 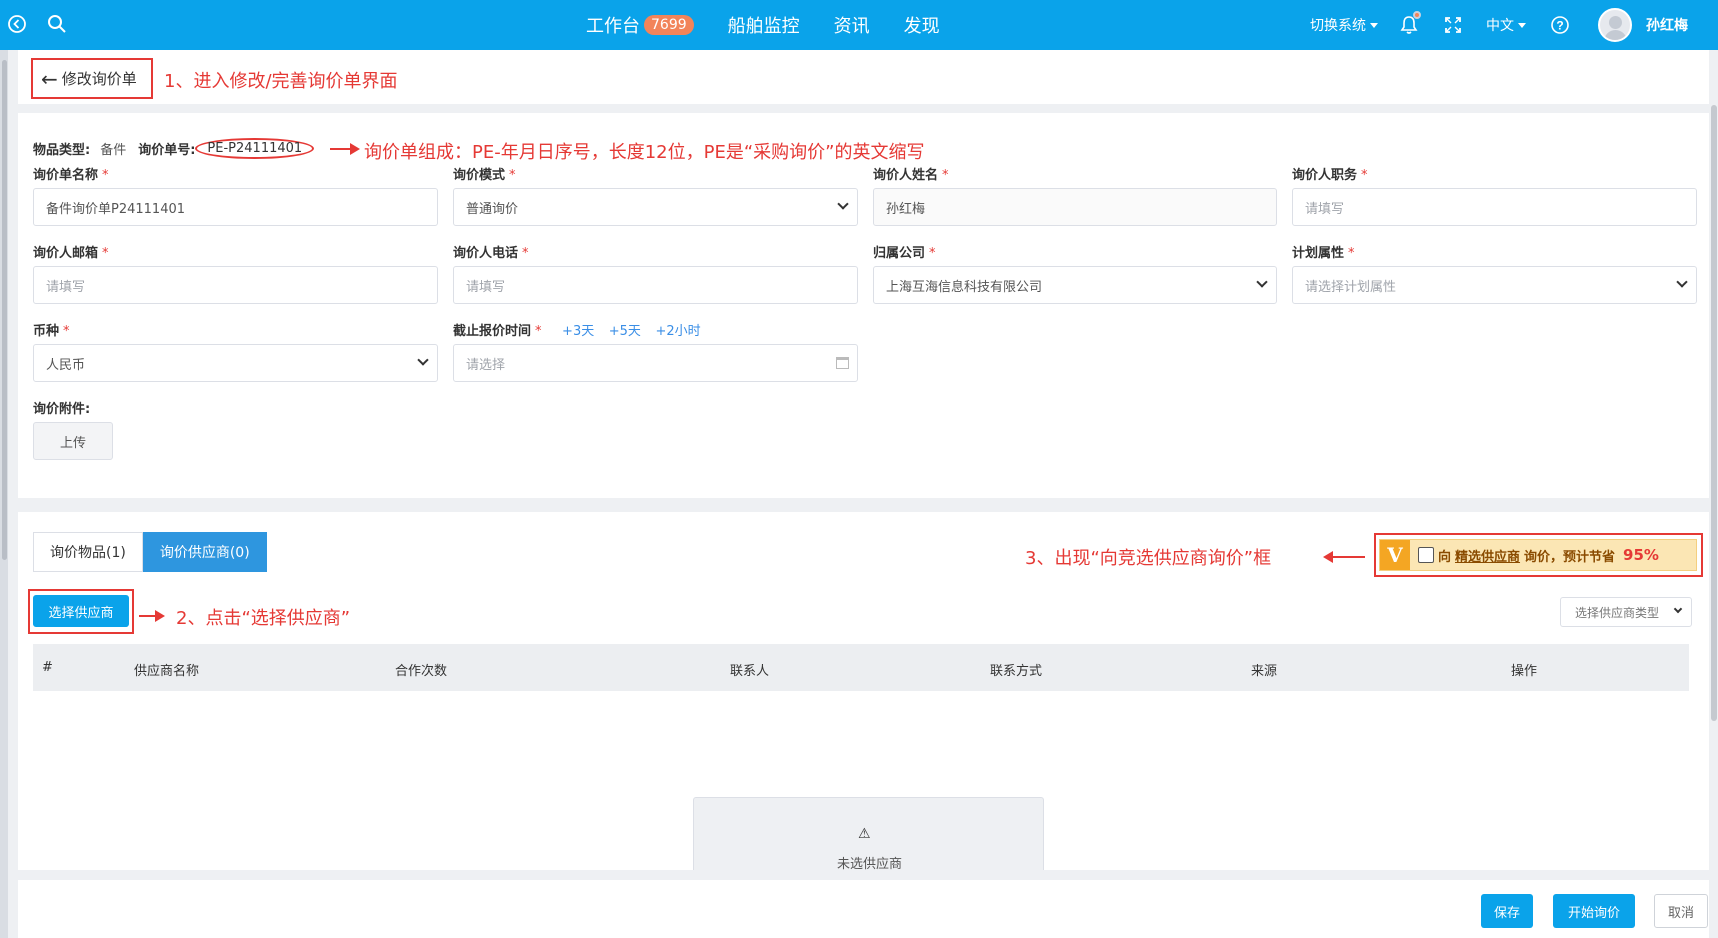 I want to click on arrow-left-icon: ←, so click(x=49, y=78).